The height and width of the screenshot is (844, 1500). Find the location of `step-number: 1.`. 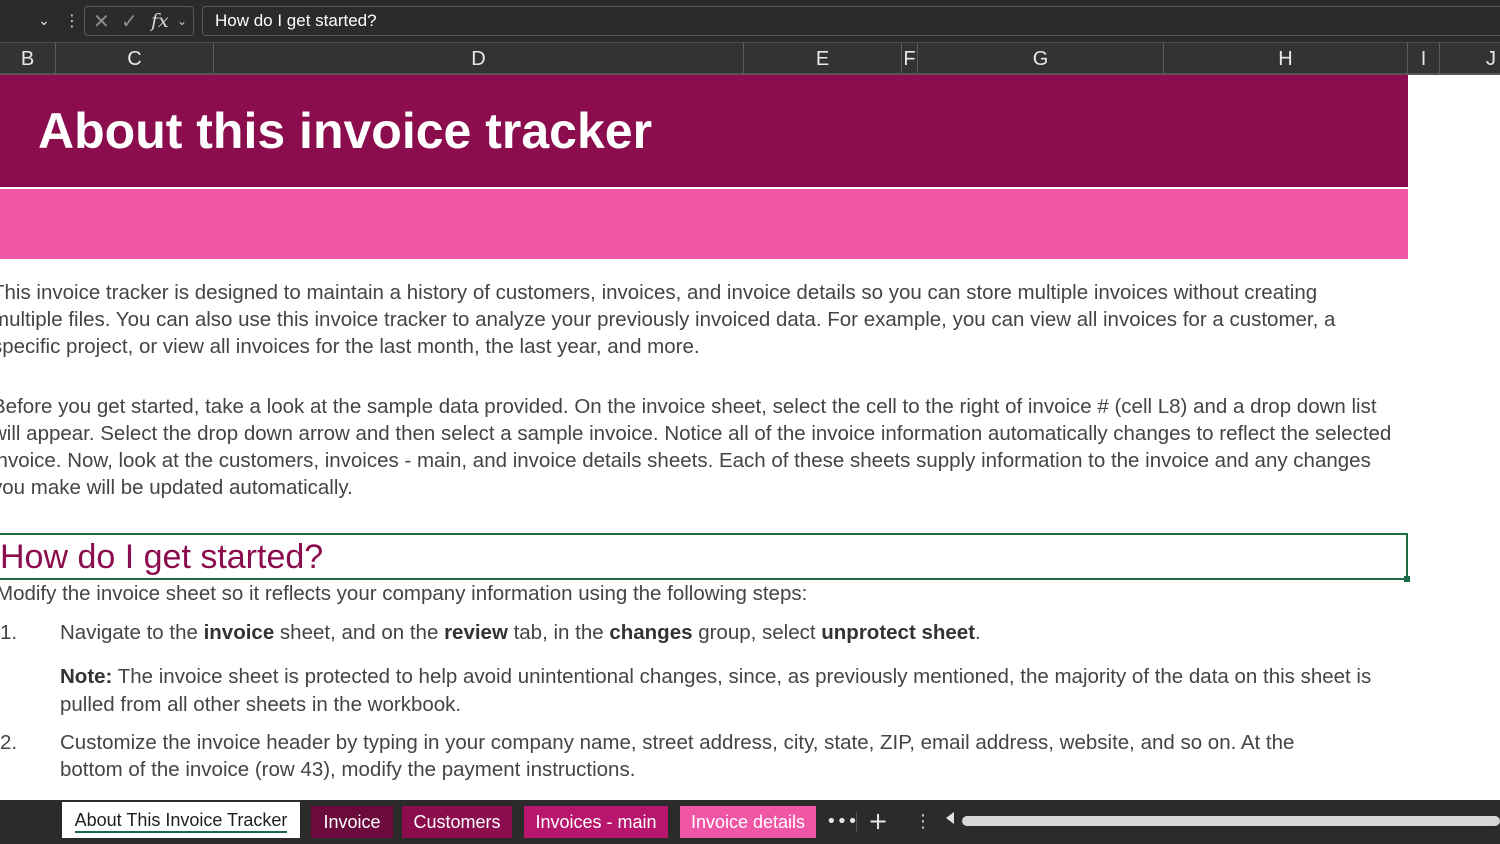

step-number: 1. is located at coordinates (9, 632).